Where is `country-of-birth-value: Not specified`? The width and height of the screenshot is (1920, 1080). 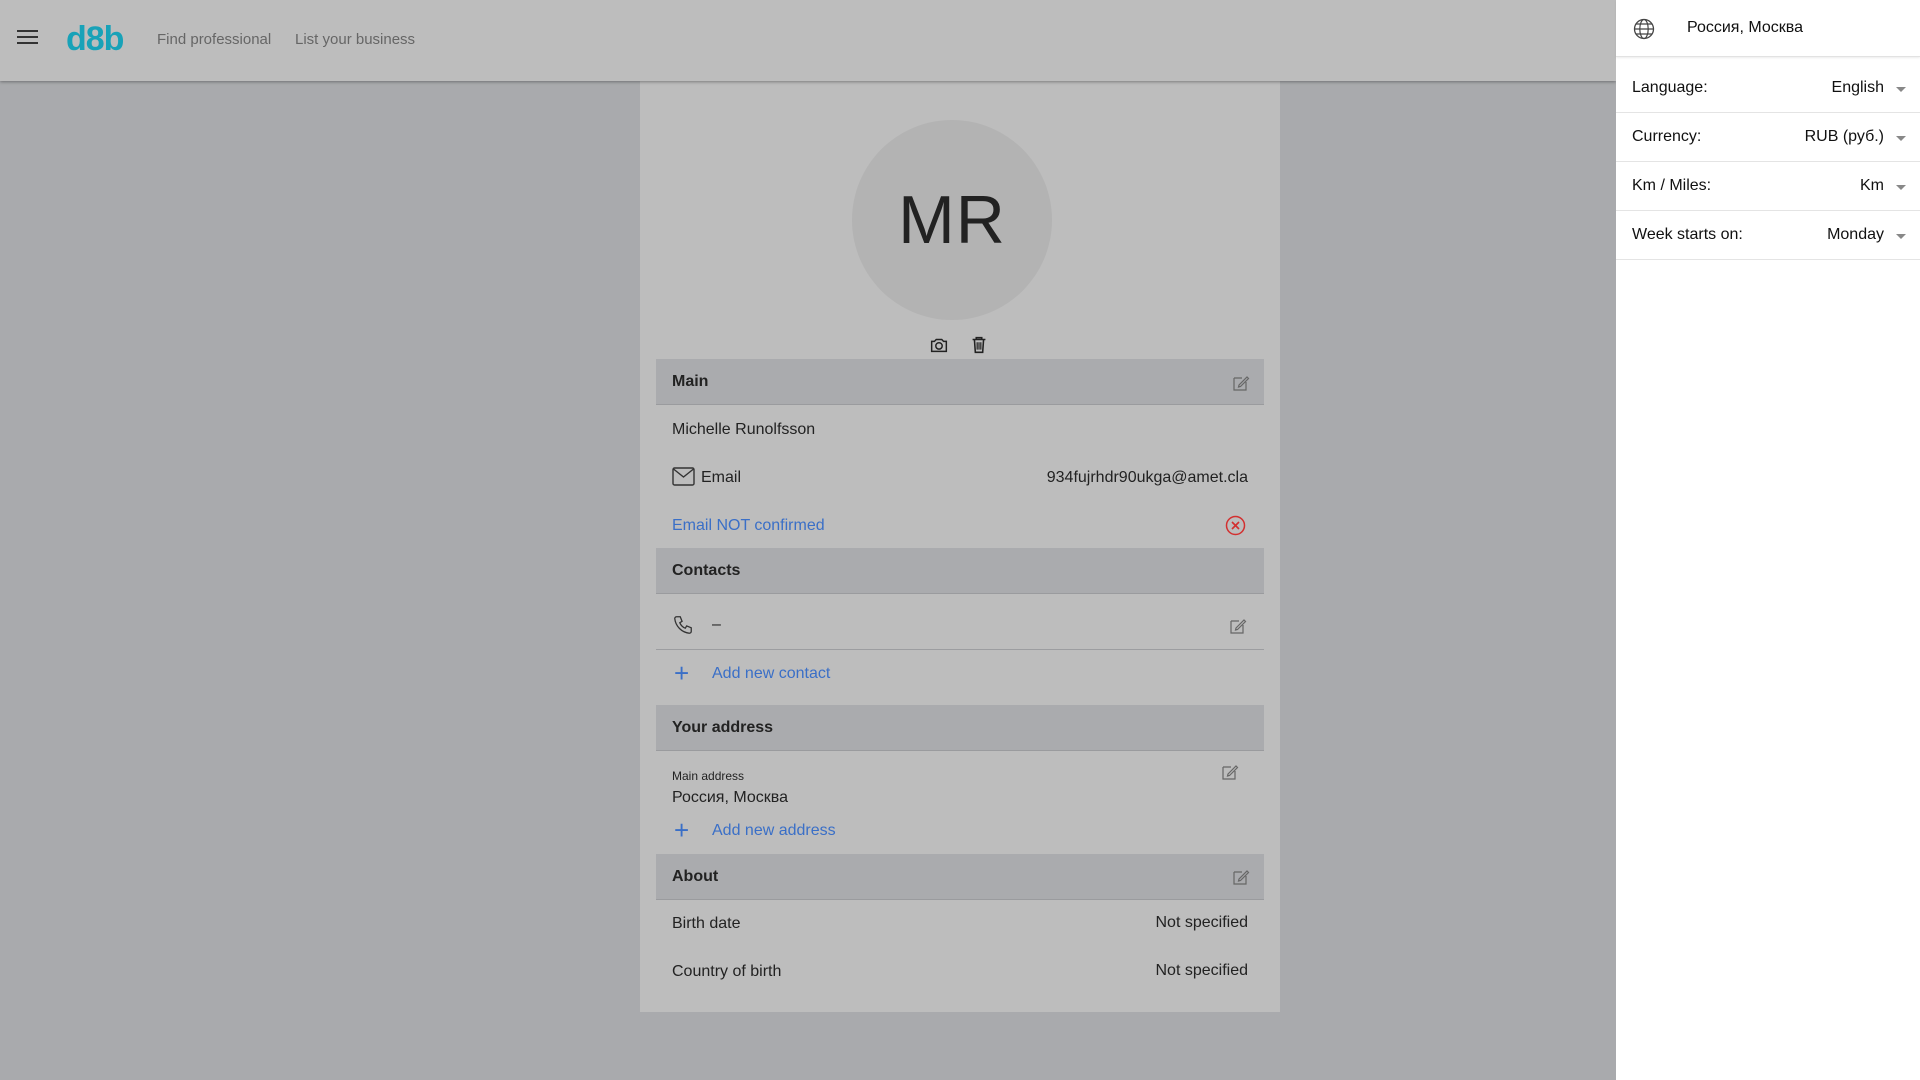
country-of-birth-value: Not specified is located at coordinates (1202, 970).